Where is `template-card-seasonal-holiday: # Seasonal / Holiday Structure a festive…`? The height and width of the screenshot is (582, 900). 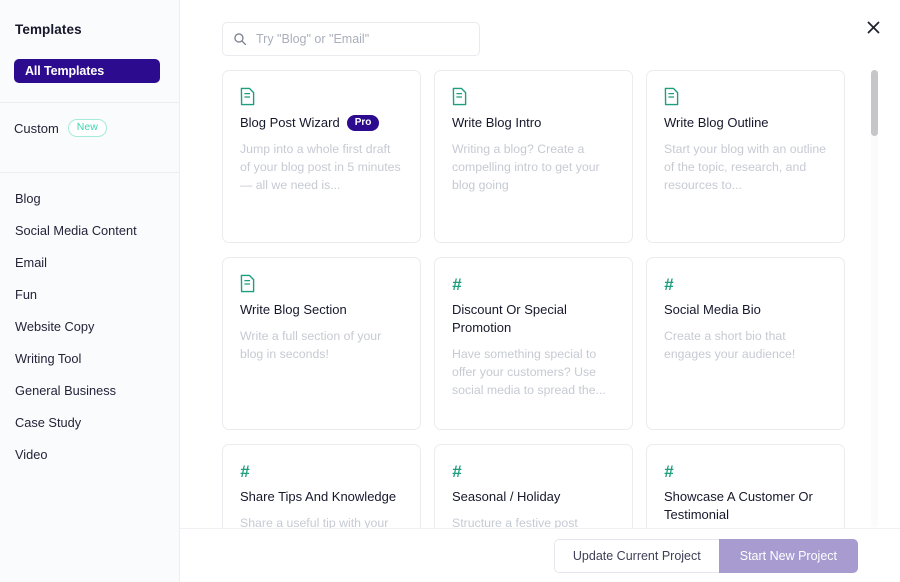
template-card-seasonal-holiday: # Seasonal / Holiday Structure a festive… is located at coordinates (533, 486).